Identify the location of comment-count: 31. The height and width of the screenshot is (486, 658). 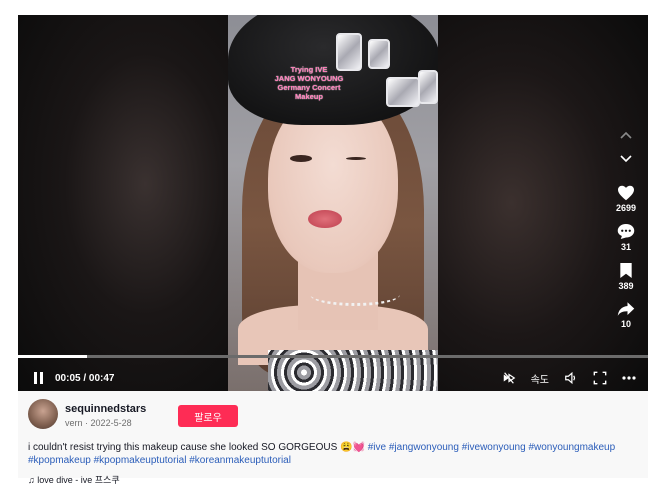
(625, 247).